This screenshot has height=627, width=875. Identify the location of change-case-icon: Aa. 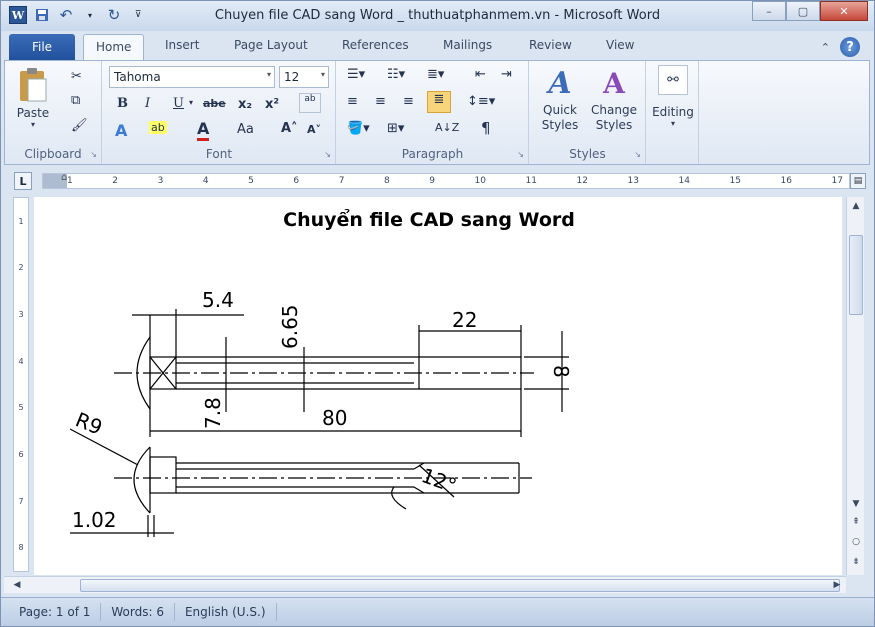
(245, 129).